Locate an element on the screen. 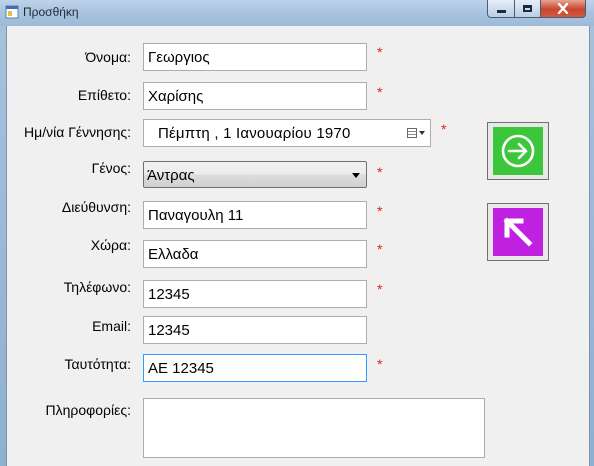 This screenshot has width=594, height=466. phone-label: Τηλέφωνο: is located at coordinates (97, 287).